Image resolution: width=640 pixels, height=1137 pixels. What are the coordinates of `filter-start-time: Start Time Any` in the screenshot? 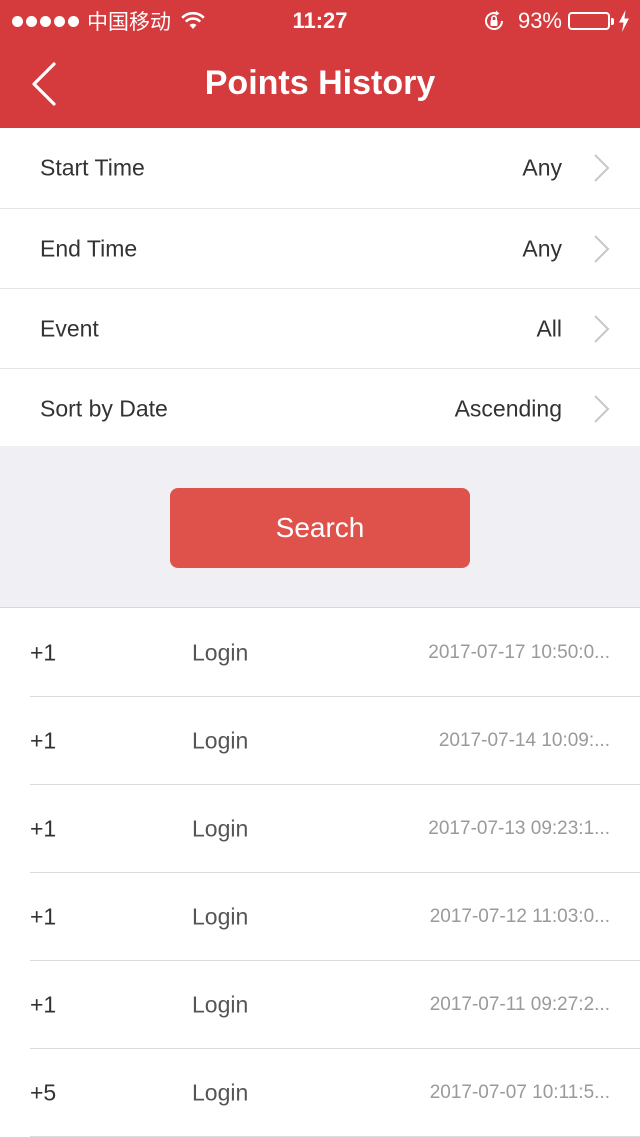 It's located at (320, 168).